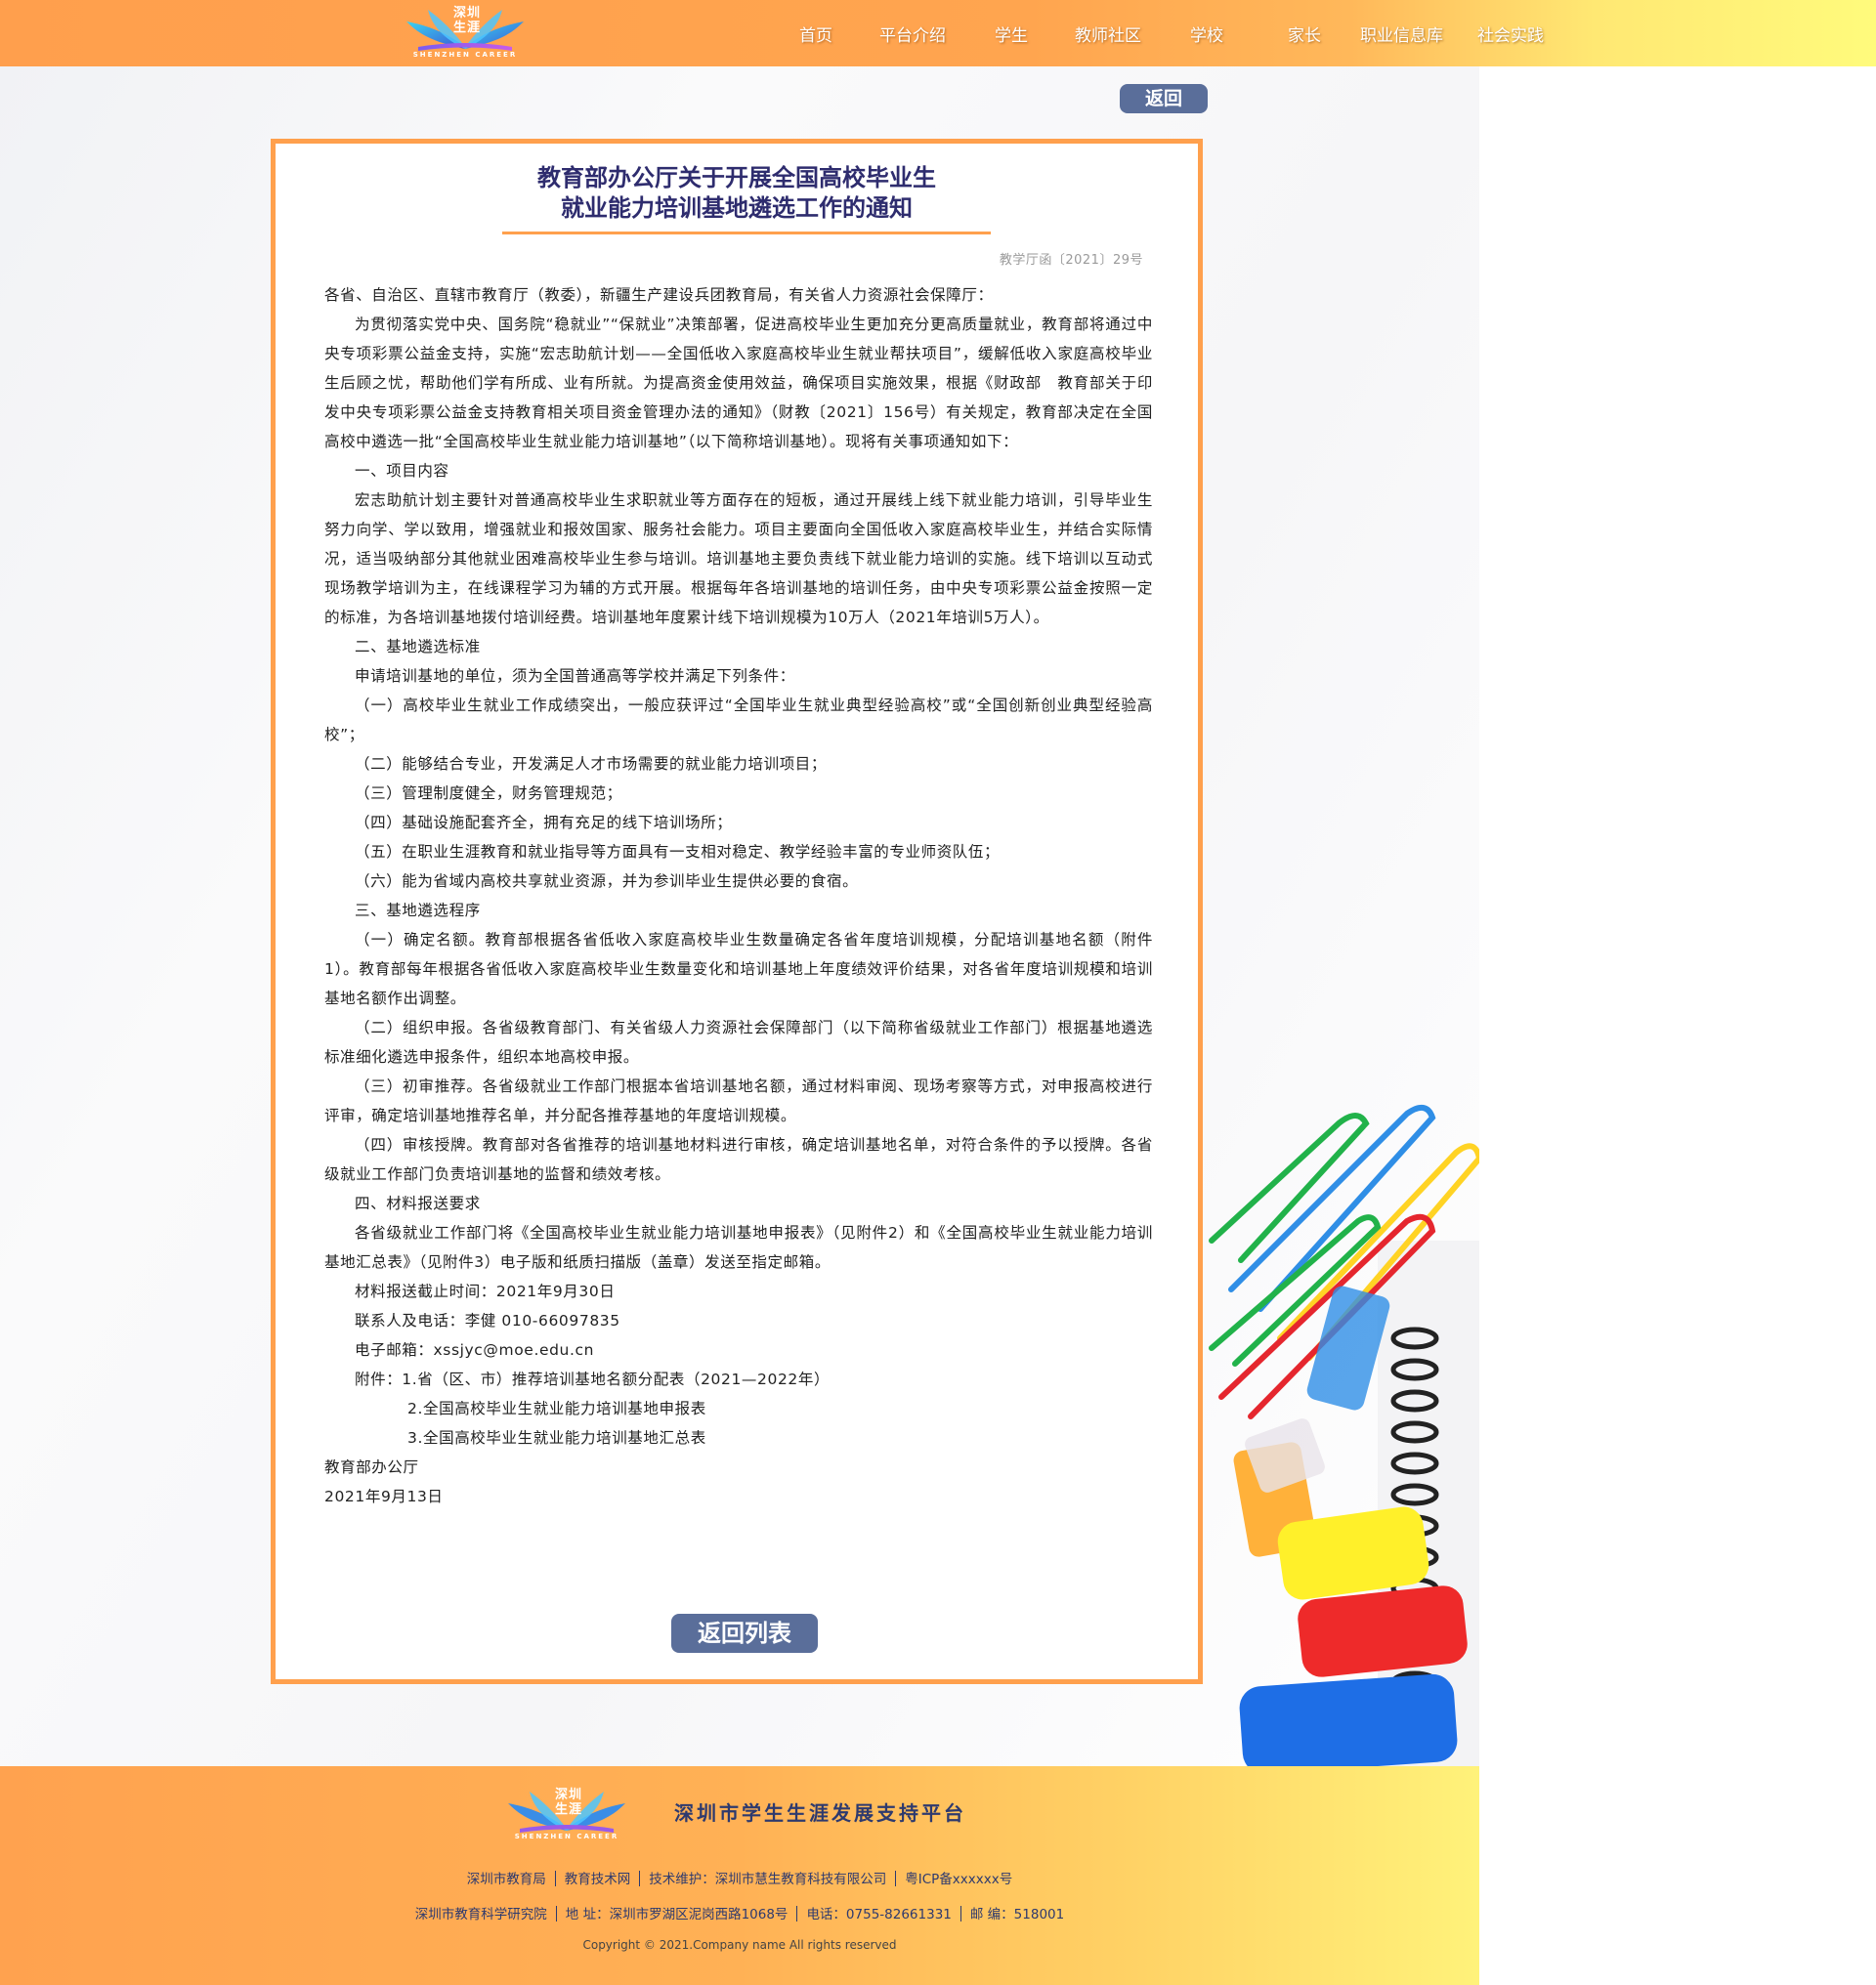 This screenshot has height=1985, width=1876. What do you see at coordinates (607, 881) in the screenshot?
I see `article-paragraph: （六）能为省域内高校共享就业资源，并为参训毕业生提供必要的食宿。` at bounding box center [607, 881].